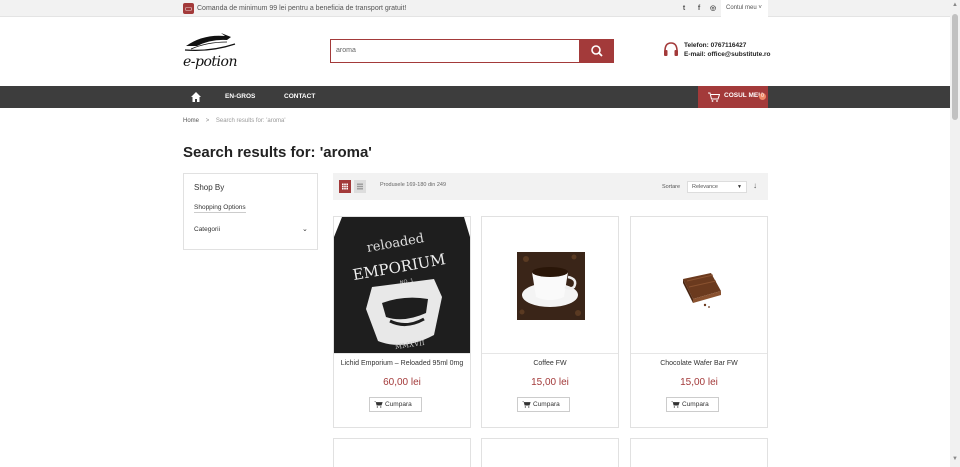 The width and height of the screenshot is (960, 467). I want to click on sort-select: Relevance ▼, so click(717, 187).